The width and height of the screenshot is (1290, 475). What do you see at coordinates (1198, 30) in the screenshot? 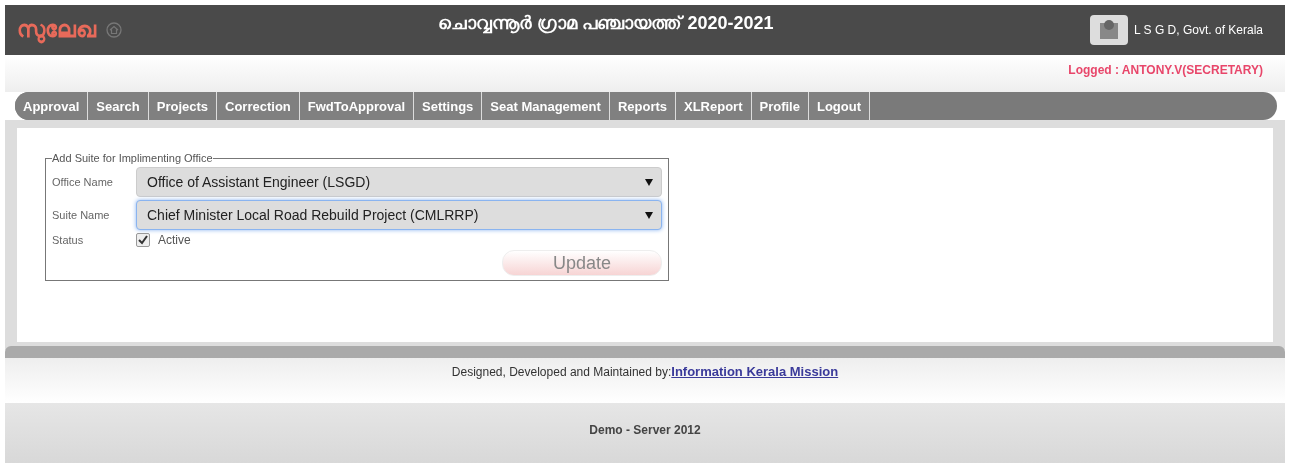
I see `org-name: L S G D, Govt. of Kerala` at bounding box center [1198, 30].